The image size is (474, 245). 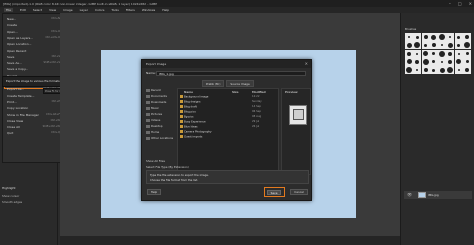 I want to click on menu-view: View, so click(x=52, y=10).